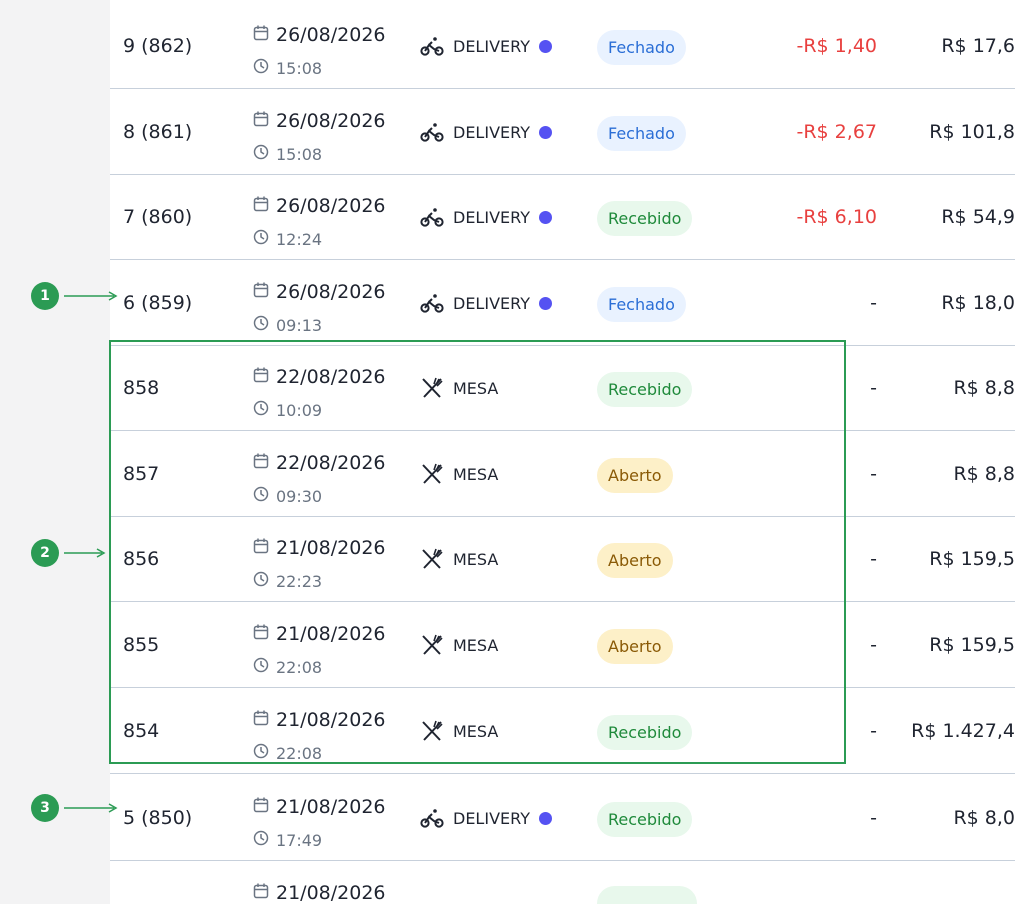  I want to click on order-time: 22:08, so click(287, 753).